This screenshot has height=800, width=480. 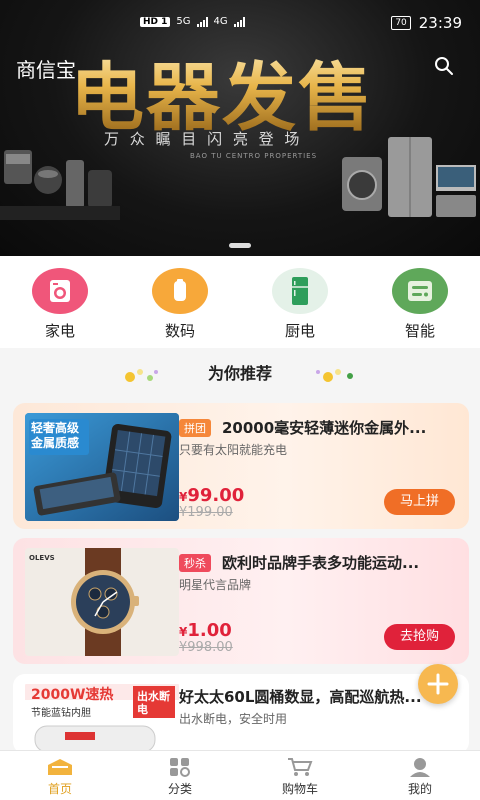 I want to click on category-row: 家电 数码 厨电 智能, so click(x=240, y=302).